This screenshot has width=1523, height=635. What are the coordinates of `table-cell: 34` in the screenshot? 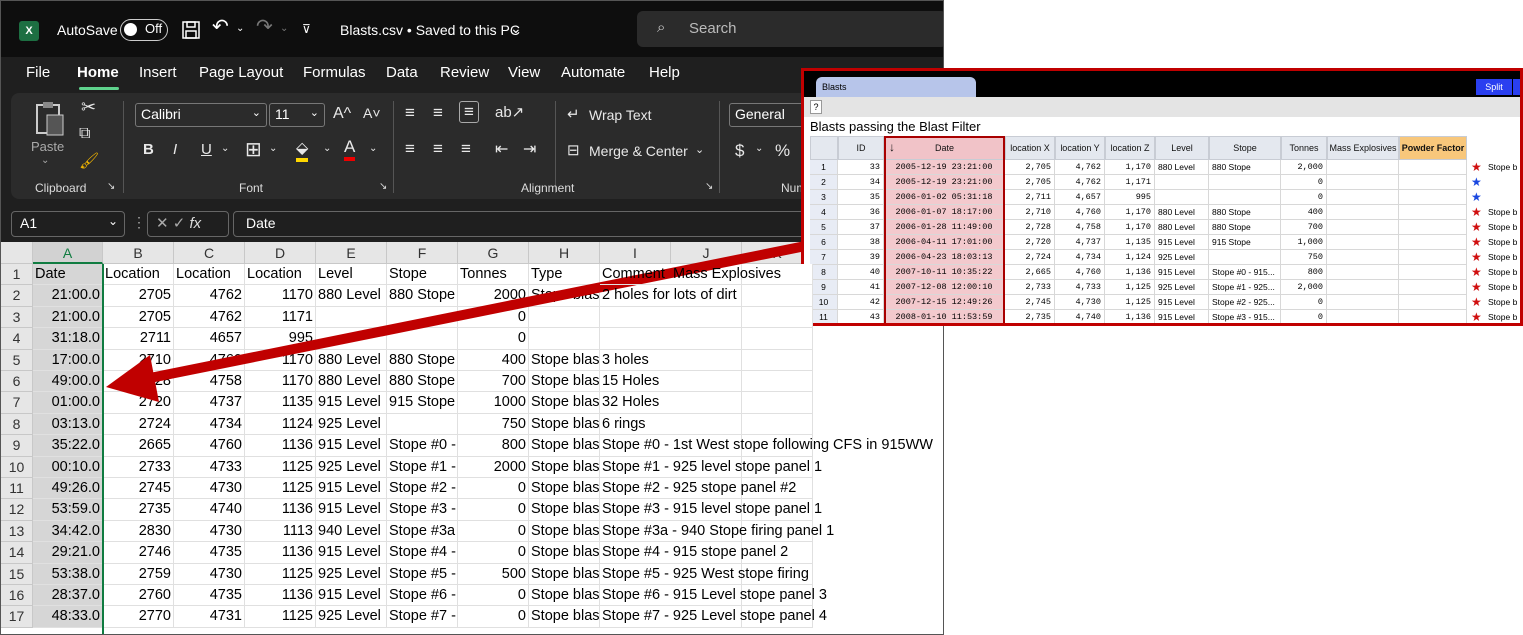 It's located at (861, 182).